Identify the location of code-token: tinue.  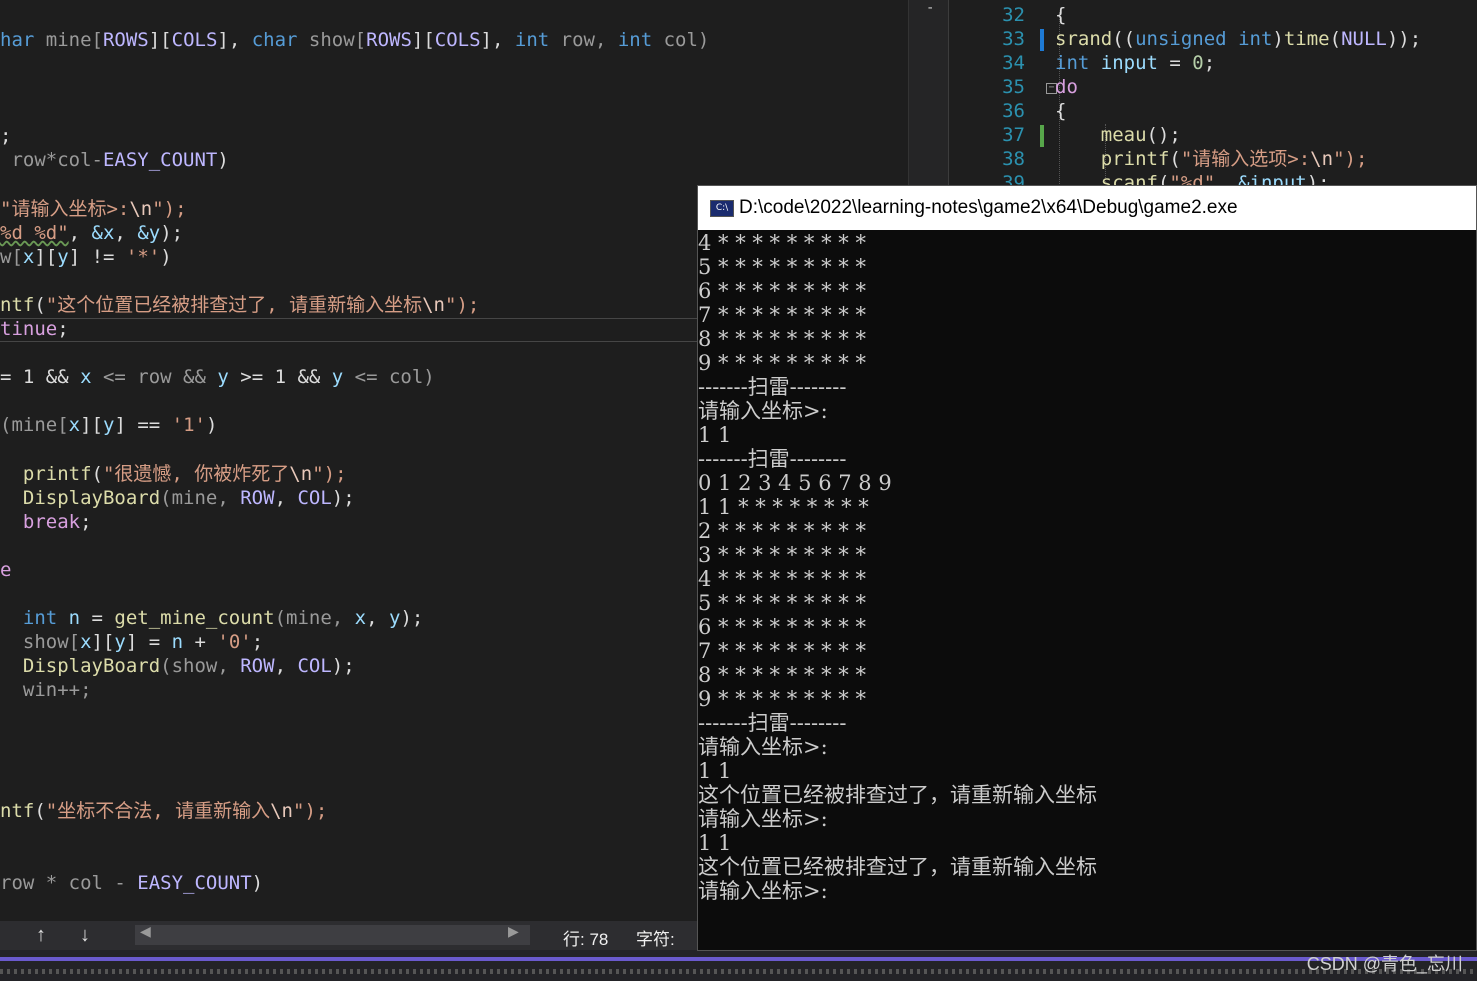
(29, 329).